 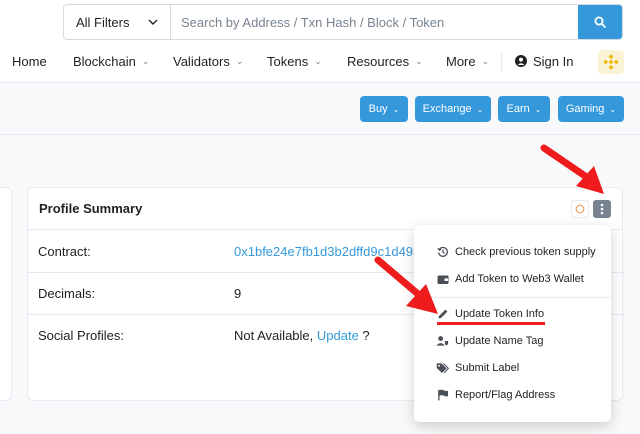 I want to click on flag-icon, so click(x=442, y=395).